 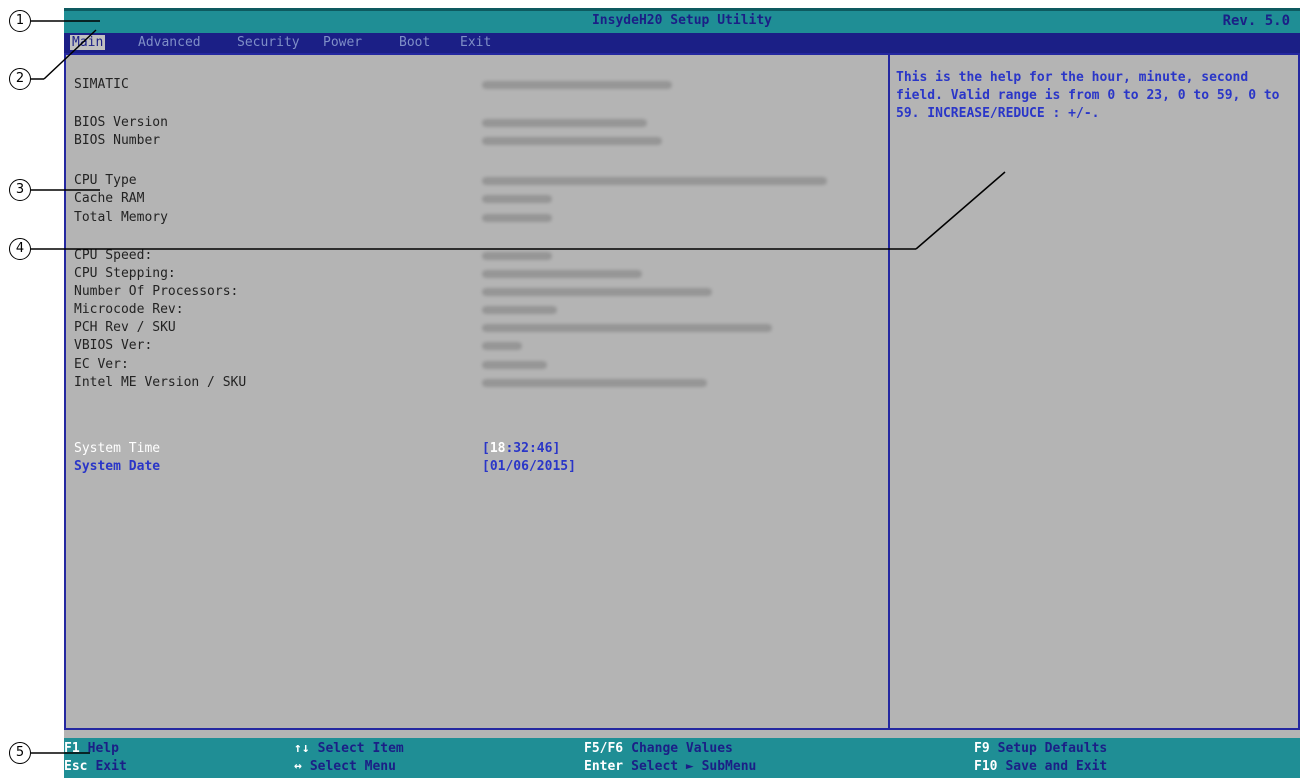 What do you see at coordinates (20, 753) in the screenshot?
I see `callout-5: 5` at bounding box center [20, 753].